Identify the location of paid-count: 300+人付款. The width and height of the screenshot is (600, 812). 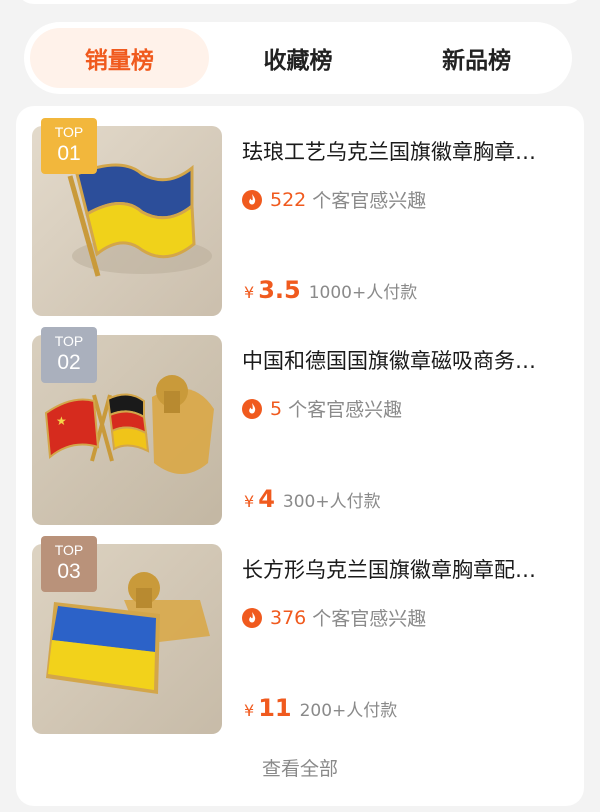
(331, 502).